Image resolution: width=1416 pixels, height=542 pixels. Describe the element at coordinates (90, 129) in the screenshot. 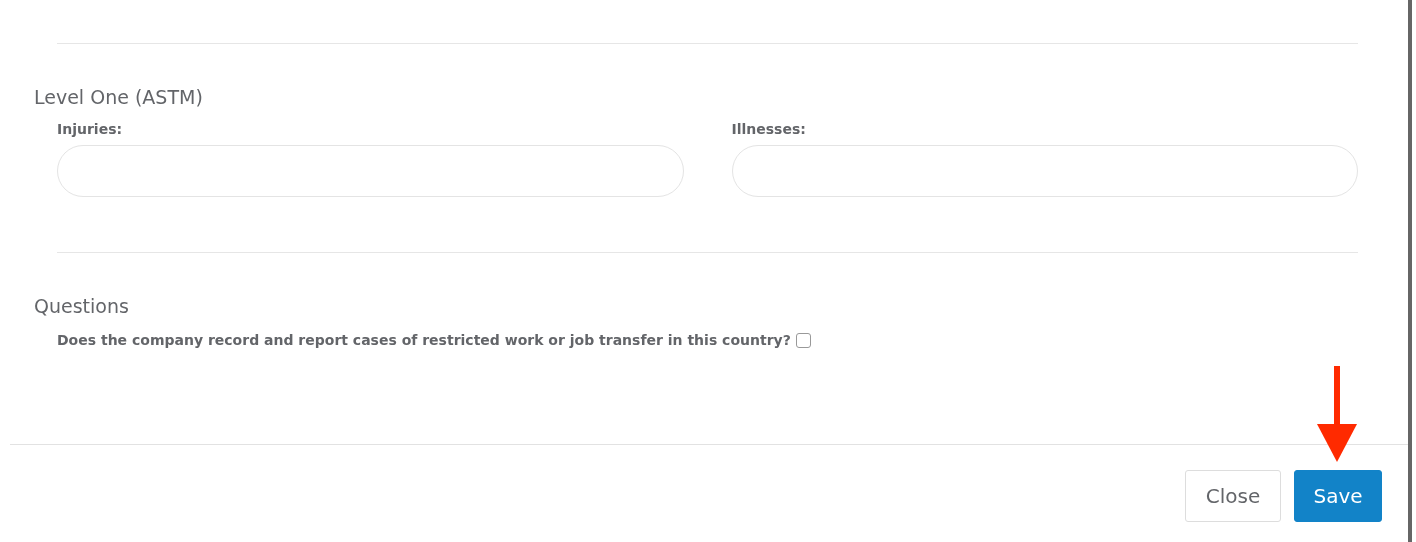

I see `field-label: Injuries:` at that location.